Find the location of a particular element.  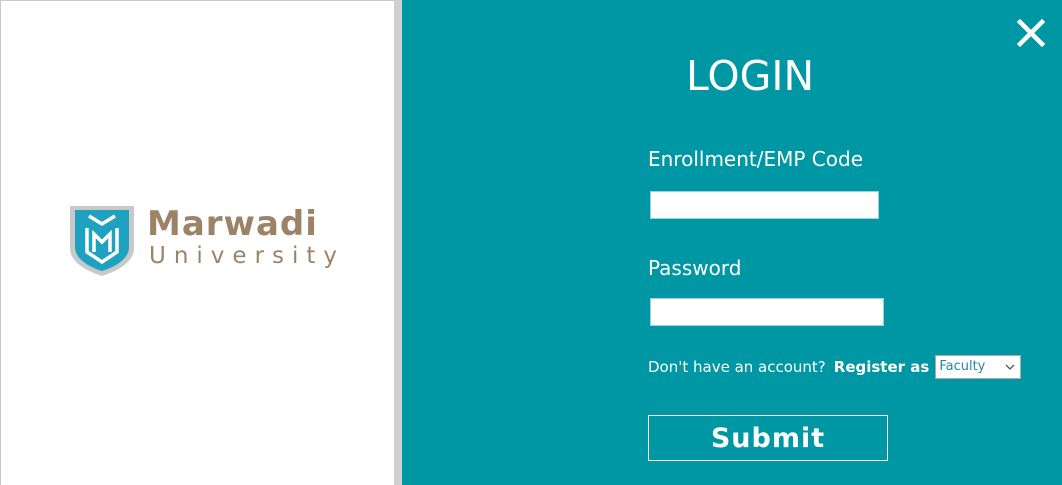

university-logo: Marwadi University is located at coordinates (217, 241).